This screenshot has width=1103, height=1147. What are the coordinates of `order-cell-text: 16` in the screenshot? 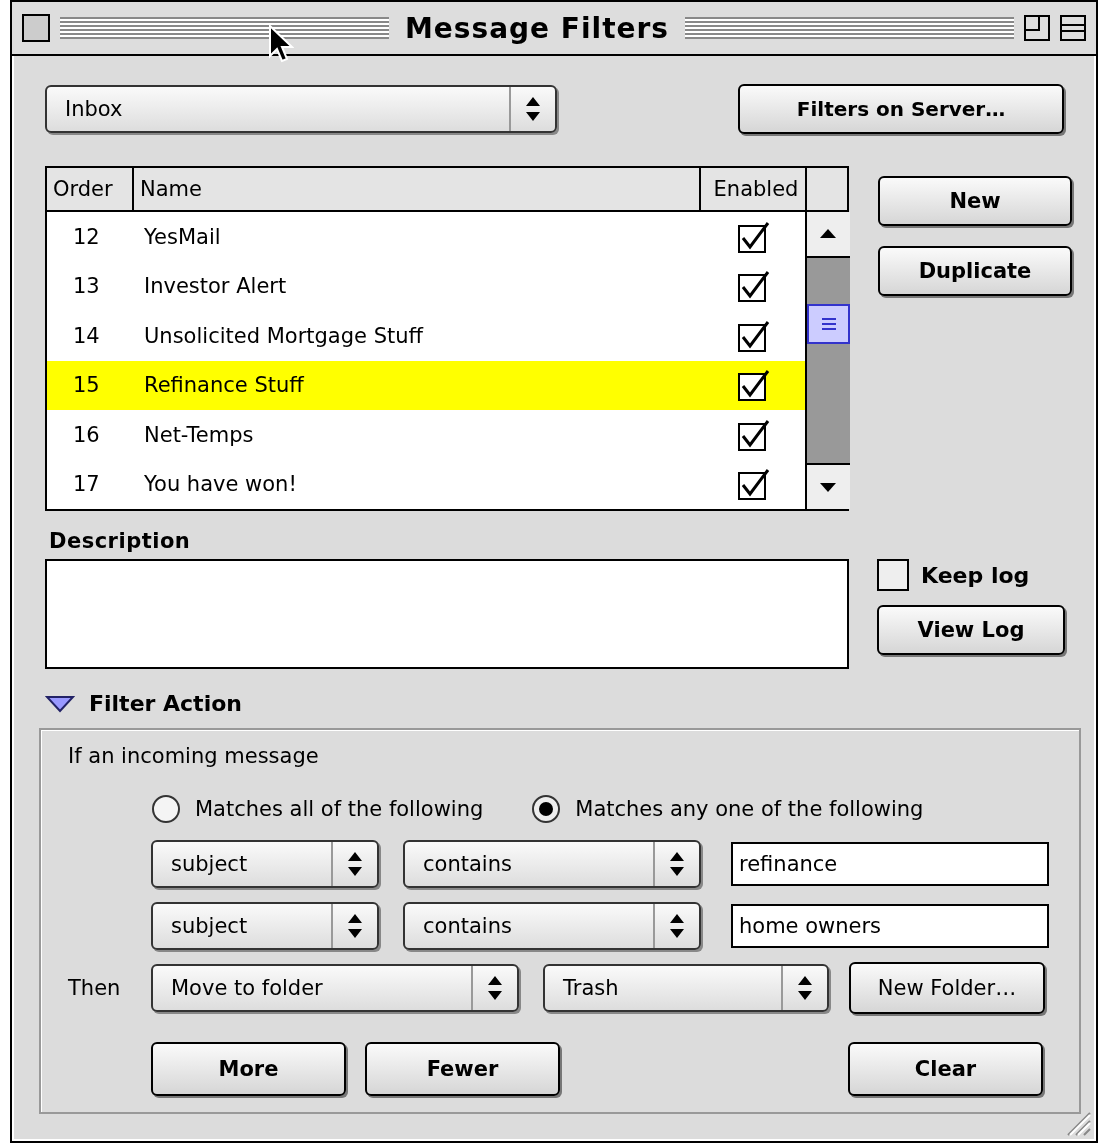 It's located at (86, 434).